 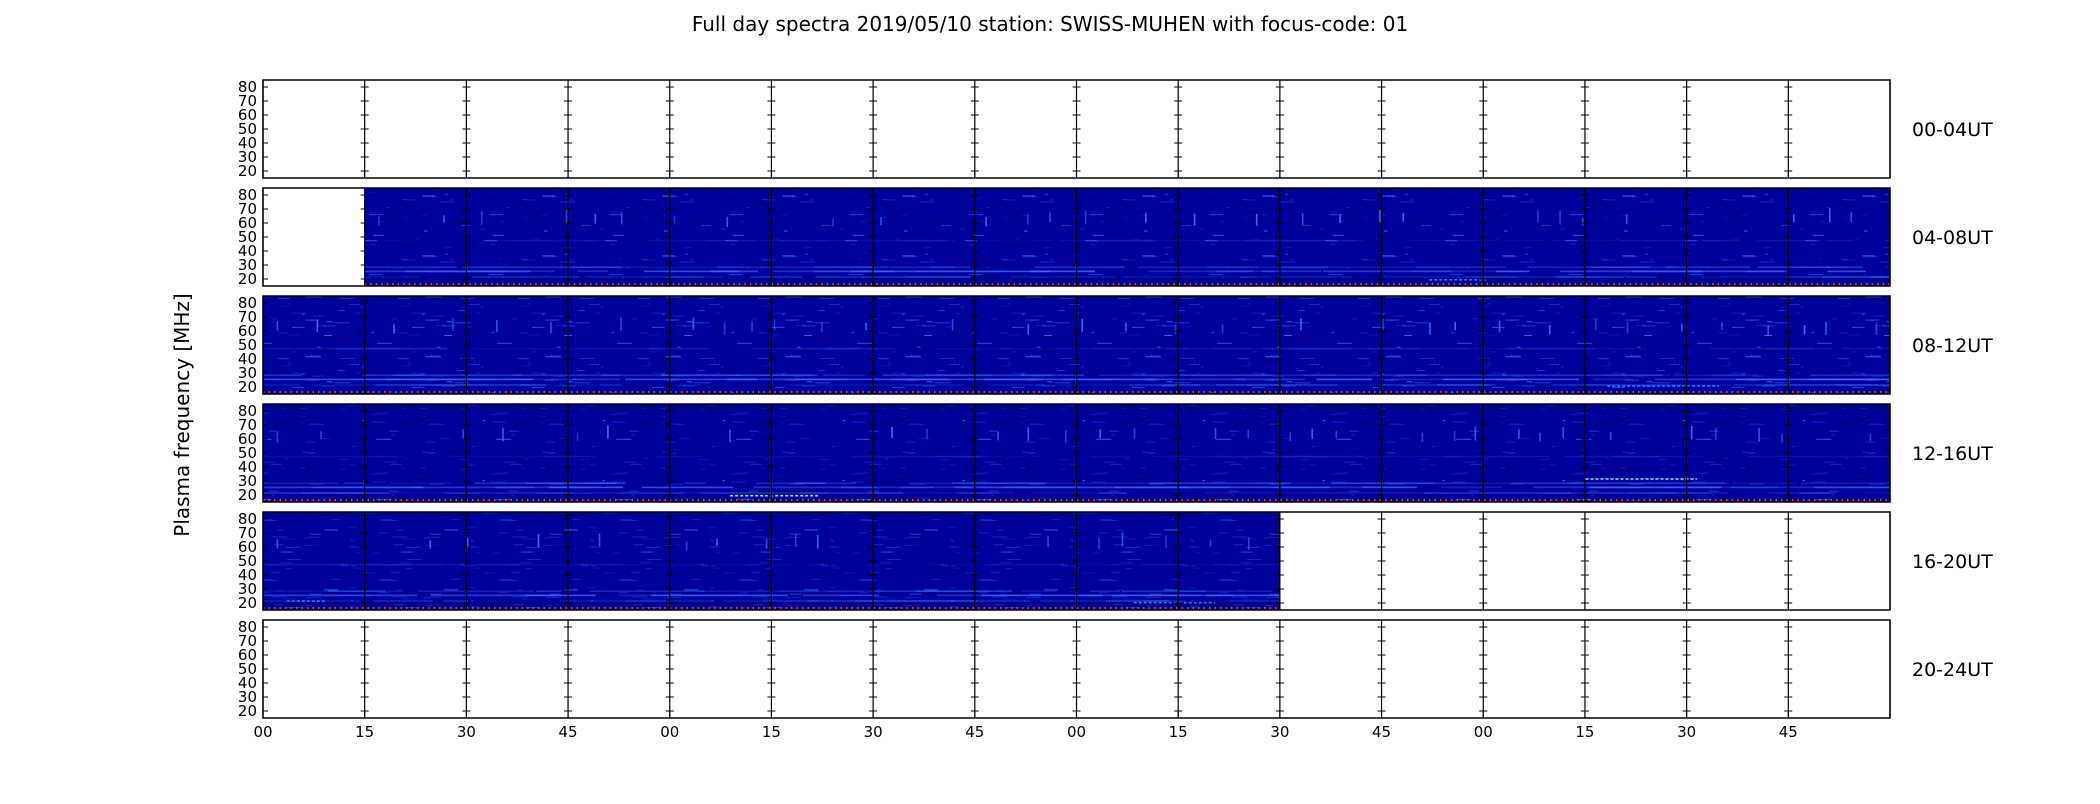 What do you see at coordinates (1952, 670) in the screenshot?
I see `panel-label: 20-24UT` at bounding box center [1952, 670].